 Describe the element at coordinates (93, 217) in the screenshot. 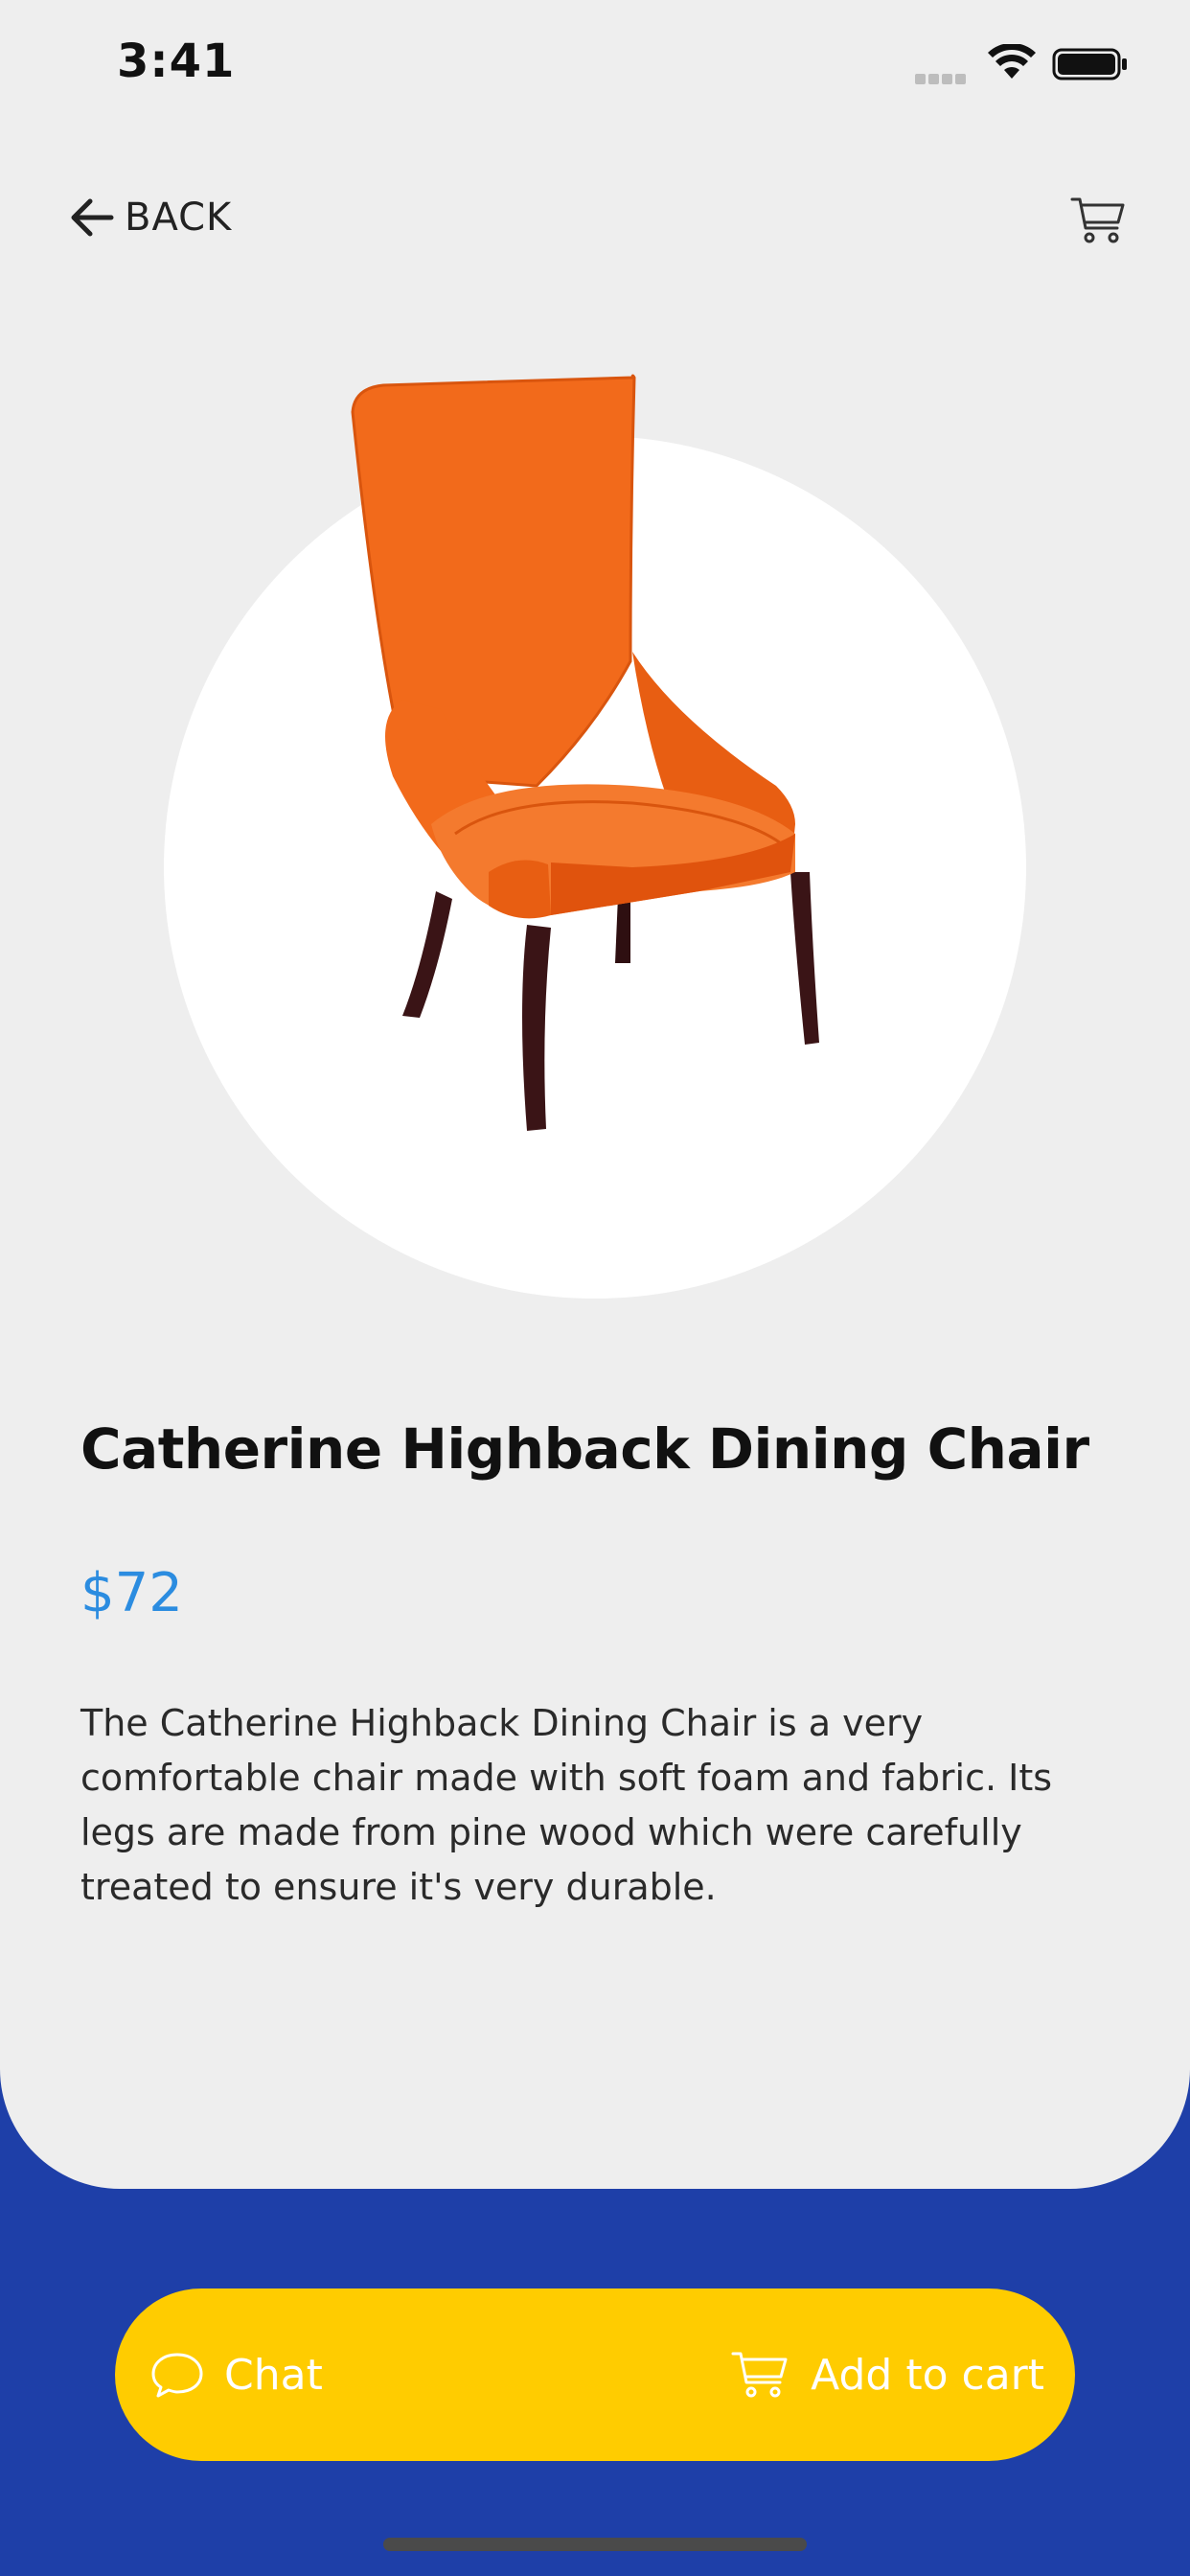

I see `arrow-left-icon` at that location.